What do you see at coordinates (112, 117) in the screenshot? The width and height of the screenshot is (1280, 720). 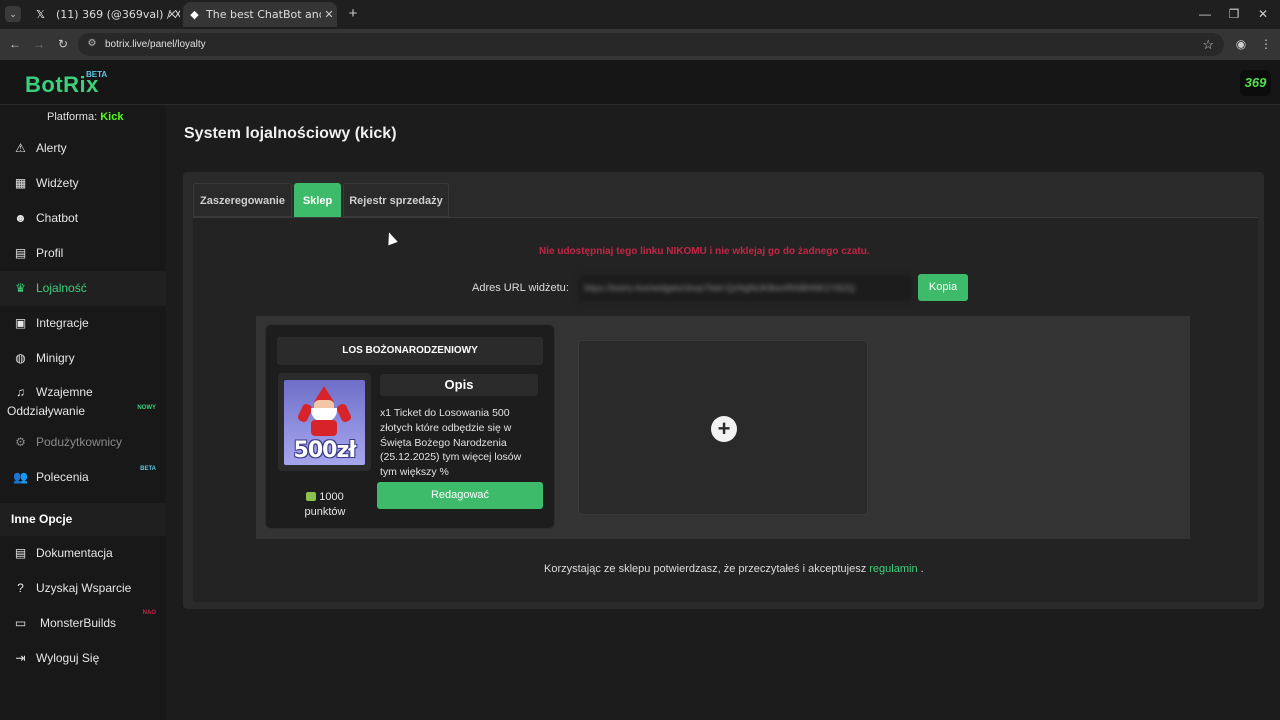 I see `platform-value: Kick` at bounding box center [112, 117].